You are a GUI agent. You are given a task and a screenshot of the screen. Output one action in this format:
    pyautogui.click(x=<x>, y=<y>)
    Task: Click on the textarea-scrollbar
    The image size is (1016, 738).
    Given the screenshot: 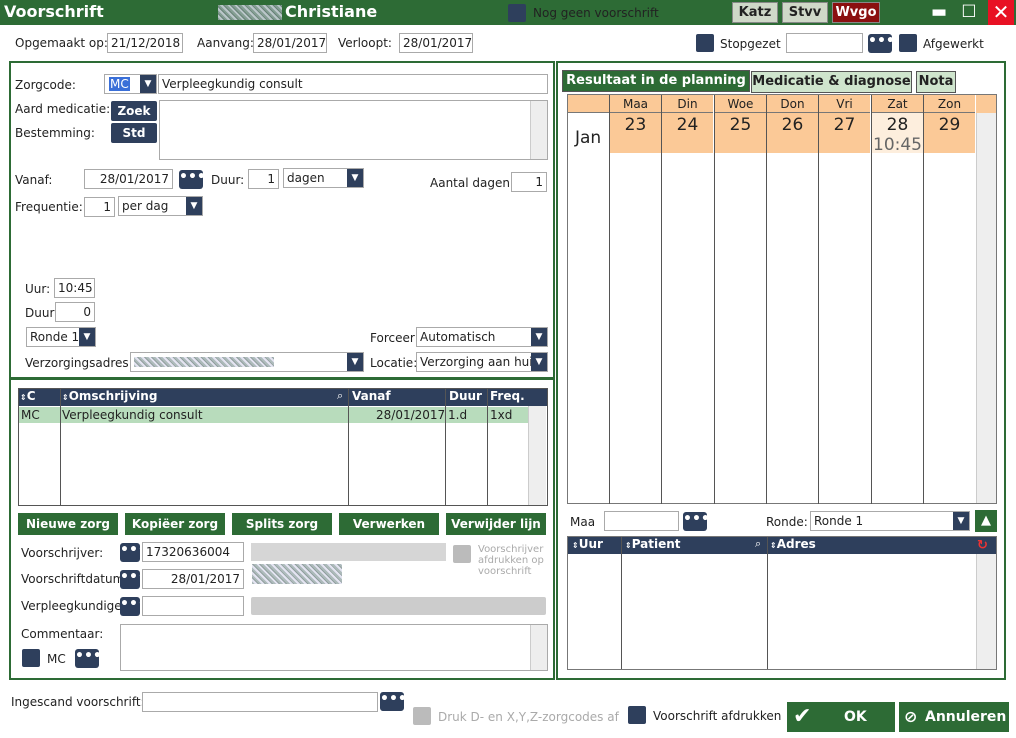 What is the action you would take?
    pyautogui.click(x=538, y=130)
    